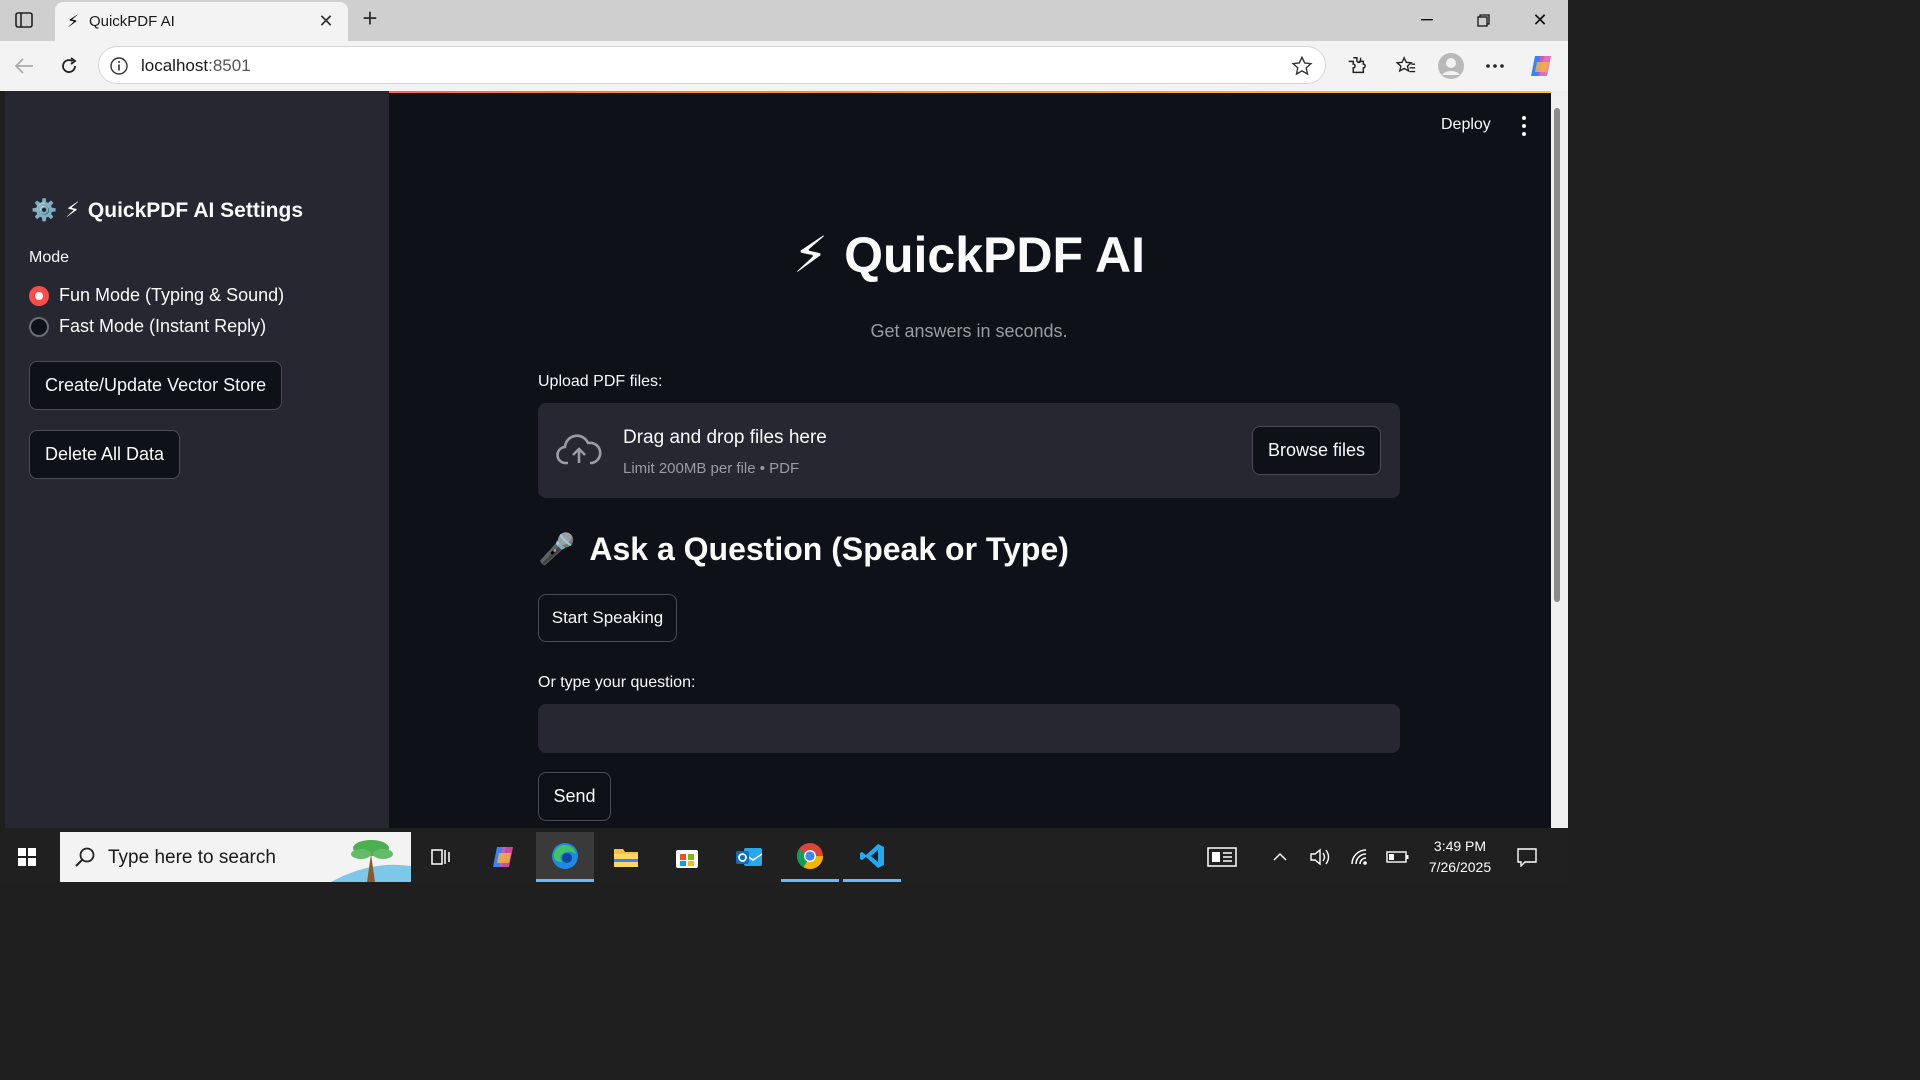 This screenshot has width=1920, height=1080. What do you see at coordinates (156, 385) in the screenshot?
I see `create-vector-store-button: Create/Update Vector Store` at bounding box center [156, 385].